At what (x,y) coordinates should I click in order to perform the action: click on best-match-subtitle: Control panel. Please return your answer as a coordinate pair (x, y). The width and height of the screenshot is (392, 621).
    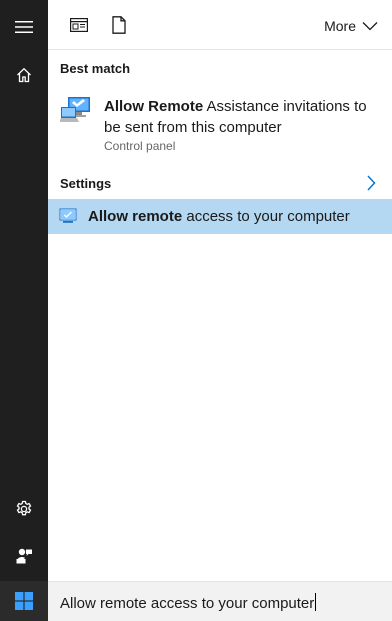
    Looking at the image, I should click on (140, 146).